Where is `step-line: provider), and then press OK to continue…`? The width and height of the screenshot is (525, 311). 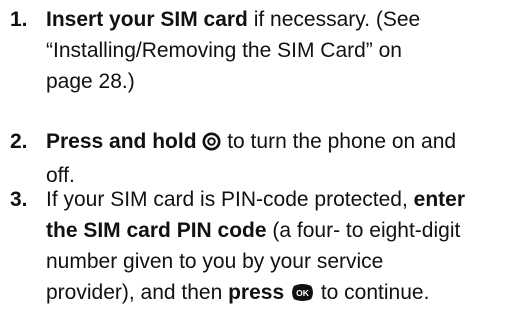 step-line: provider), and then press OK to continue… is located at coordinates (283, 294).